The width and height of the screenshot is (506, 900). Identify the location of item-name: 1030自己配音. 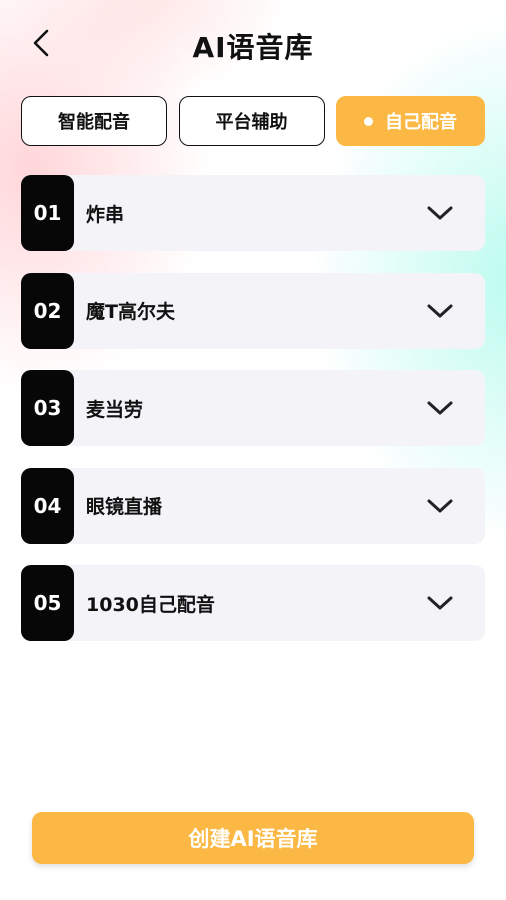
(150, 604).